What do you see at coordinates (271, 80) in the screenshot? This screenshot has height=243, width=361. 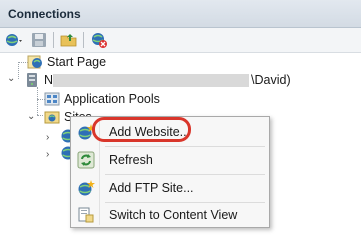 I see `tree-label-user: \David)` at bounding box center [271, 80].